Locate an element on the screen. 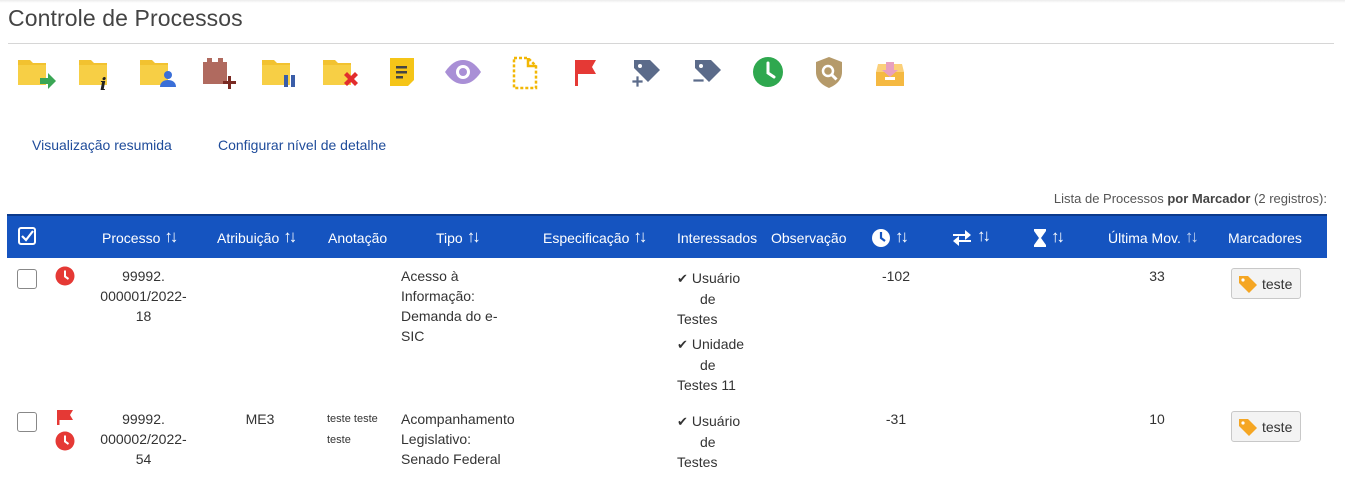 The height and width of the screenshot is (486, 1345). column-tempo: ↑↓ is located at coordinates (1049, 238).